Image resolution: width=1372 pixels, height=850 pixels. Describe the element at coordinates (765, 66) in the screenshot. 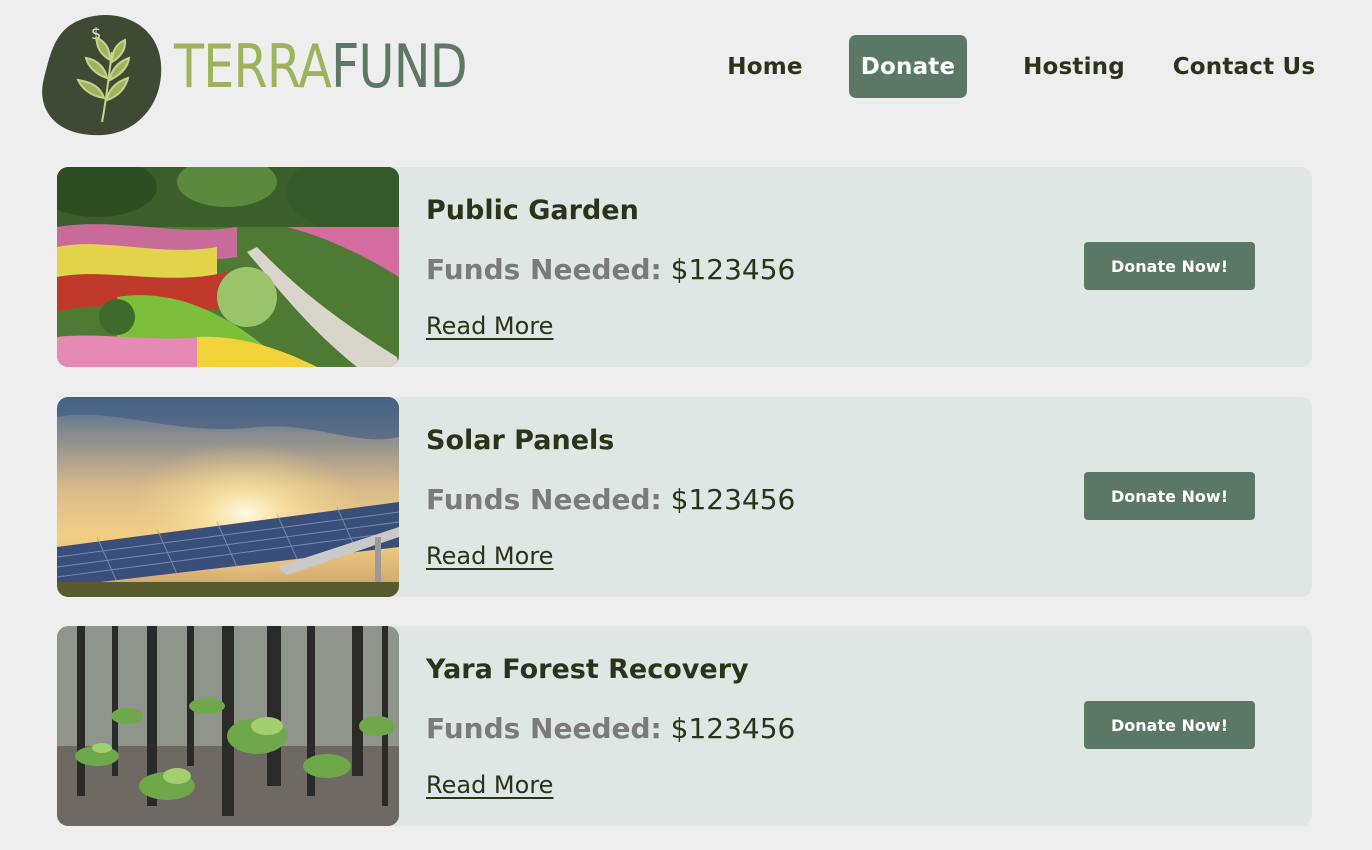

I see `nav-home: Home` at that location.